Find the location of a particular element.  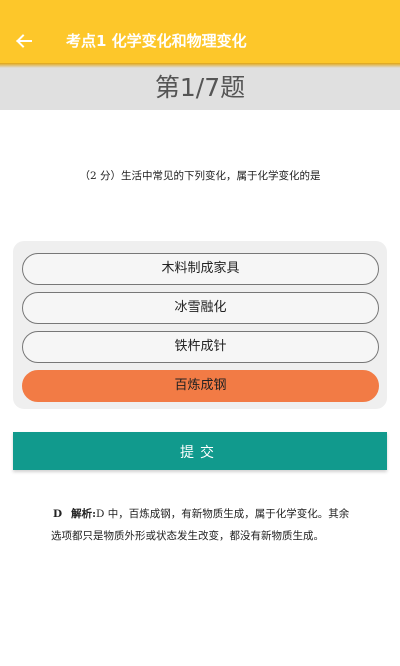

option-a-button: 木料制成家具 is located at coordinates (200, 269).